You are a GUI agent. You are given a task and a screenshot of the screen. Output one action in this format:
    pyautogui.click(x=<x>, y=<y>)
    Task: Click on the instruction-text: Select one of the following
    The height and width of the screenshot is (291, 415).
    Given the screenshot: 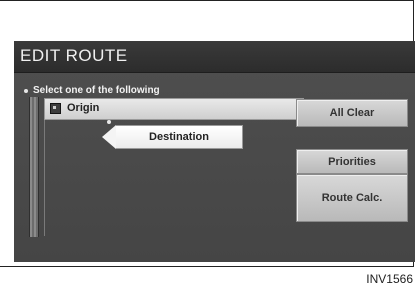 What is the action you would take?
    pyautogui.click(x=96, y=90)
    